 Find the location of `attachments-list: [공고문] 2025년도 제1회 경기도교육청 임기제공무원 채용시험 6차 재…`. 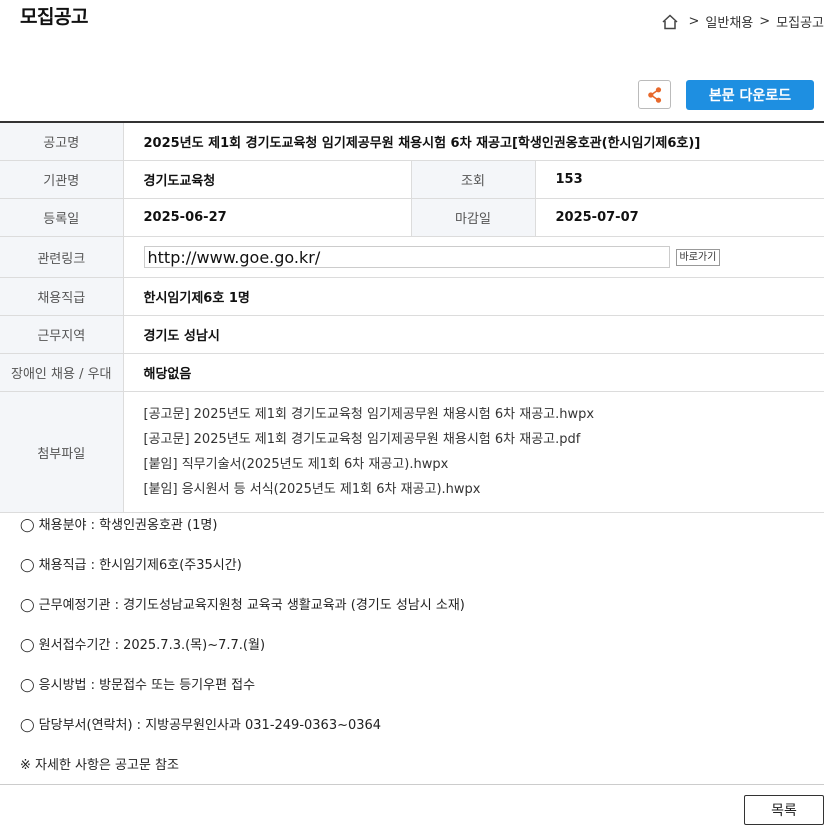

attachments-list: [공고문] 2025년도 제1회 경기도교육청 임기제공무원 채용시험 6차 재… is located at coordinates (473, 452).